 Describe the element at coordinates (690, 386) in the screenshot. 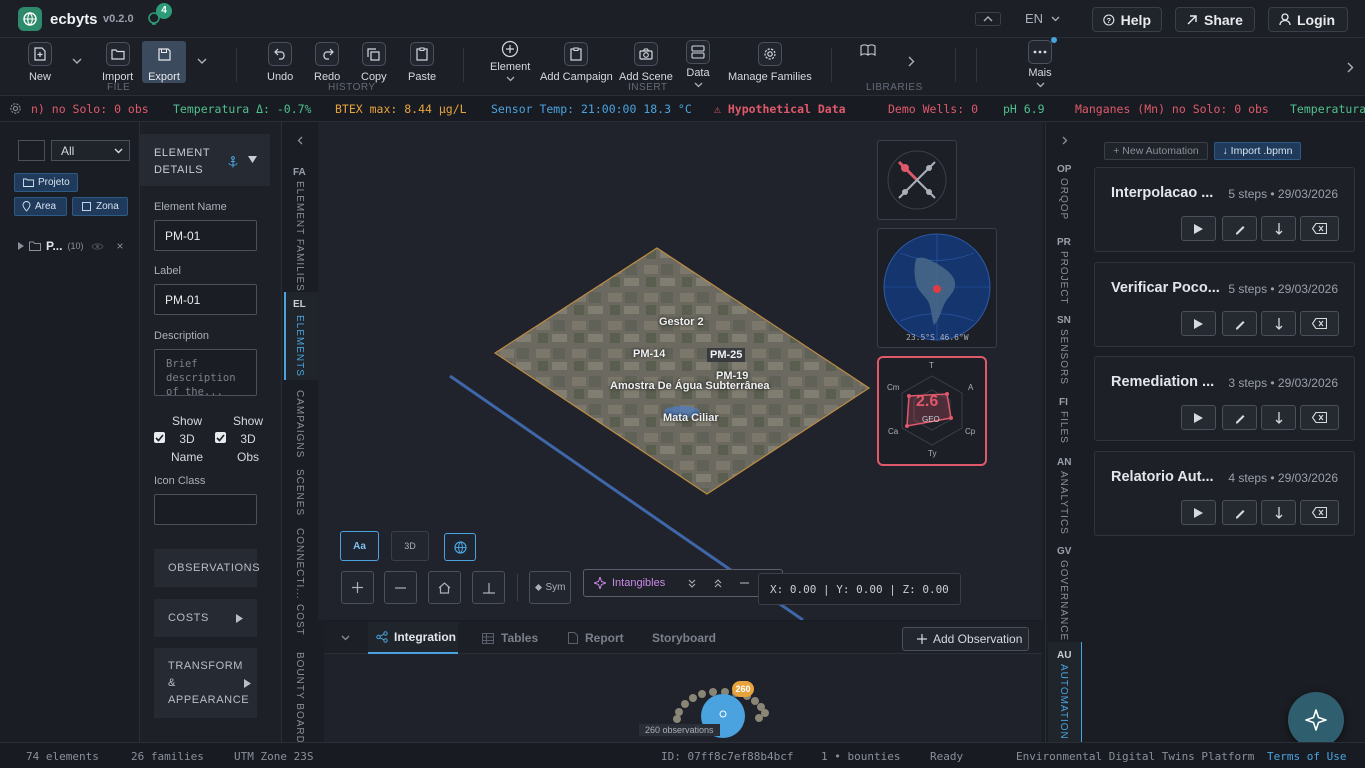

I see `scene-label: Amostra De Água Subterrânea` at that location.